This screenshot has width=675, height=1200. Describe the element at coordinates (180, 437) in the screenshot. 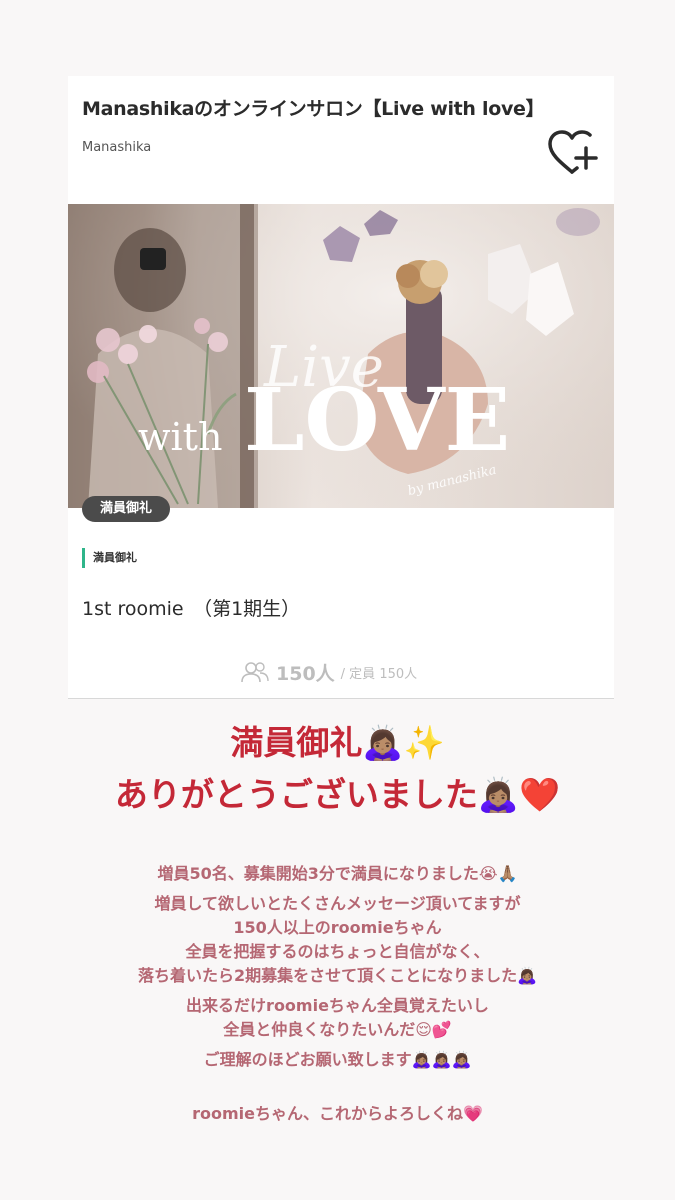

I see `cover-with-text: with` at that location.